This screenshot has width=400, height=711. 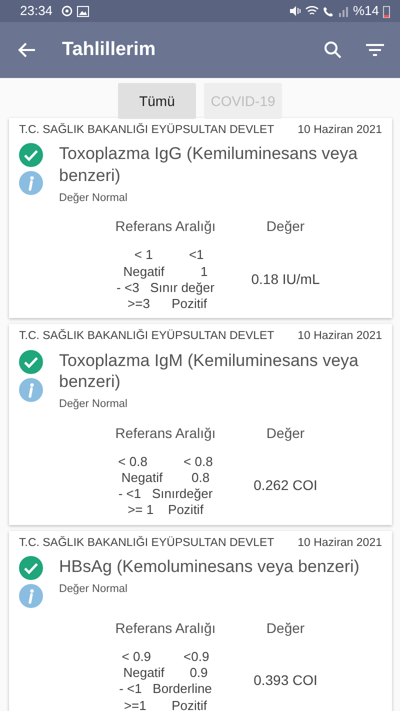 What do you see at coordinates (285, 278) in the screenshot?
I see `result-value: 0.18 IU/mL` at bounding box center [285, 278].